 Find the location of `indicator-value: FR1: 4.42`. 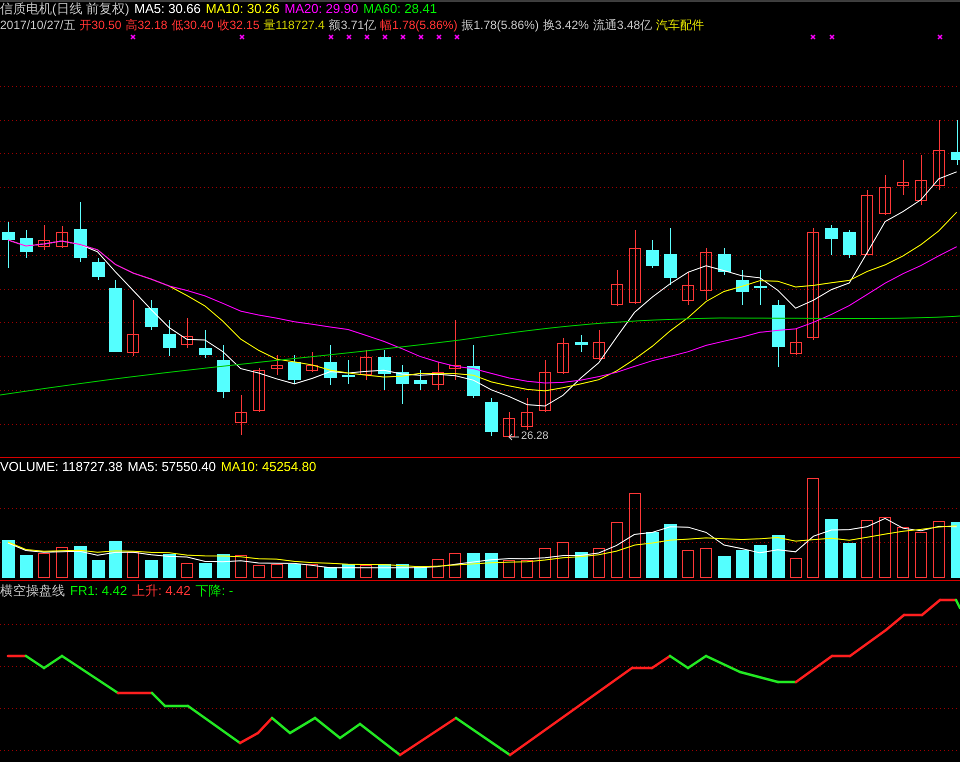

indicator-value: FR1: 4.42 is located at coordinates (99, 590).